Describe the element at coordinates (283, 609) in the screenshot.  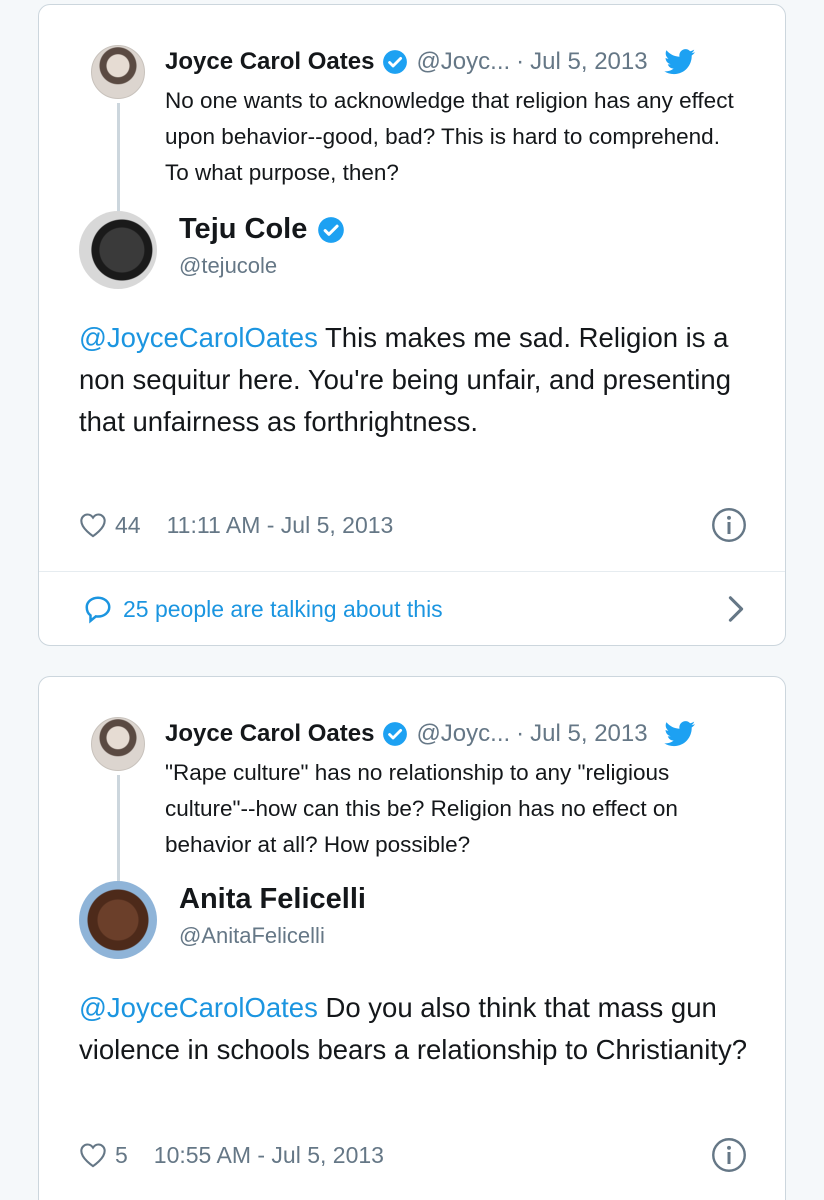
I see `conversation-count-label: 25 people are talking about this` at that location.